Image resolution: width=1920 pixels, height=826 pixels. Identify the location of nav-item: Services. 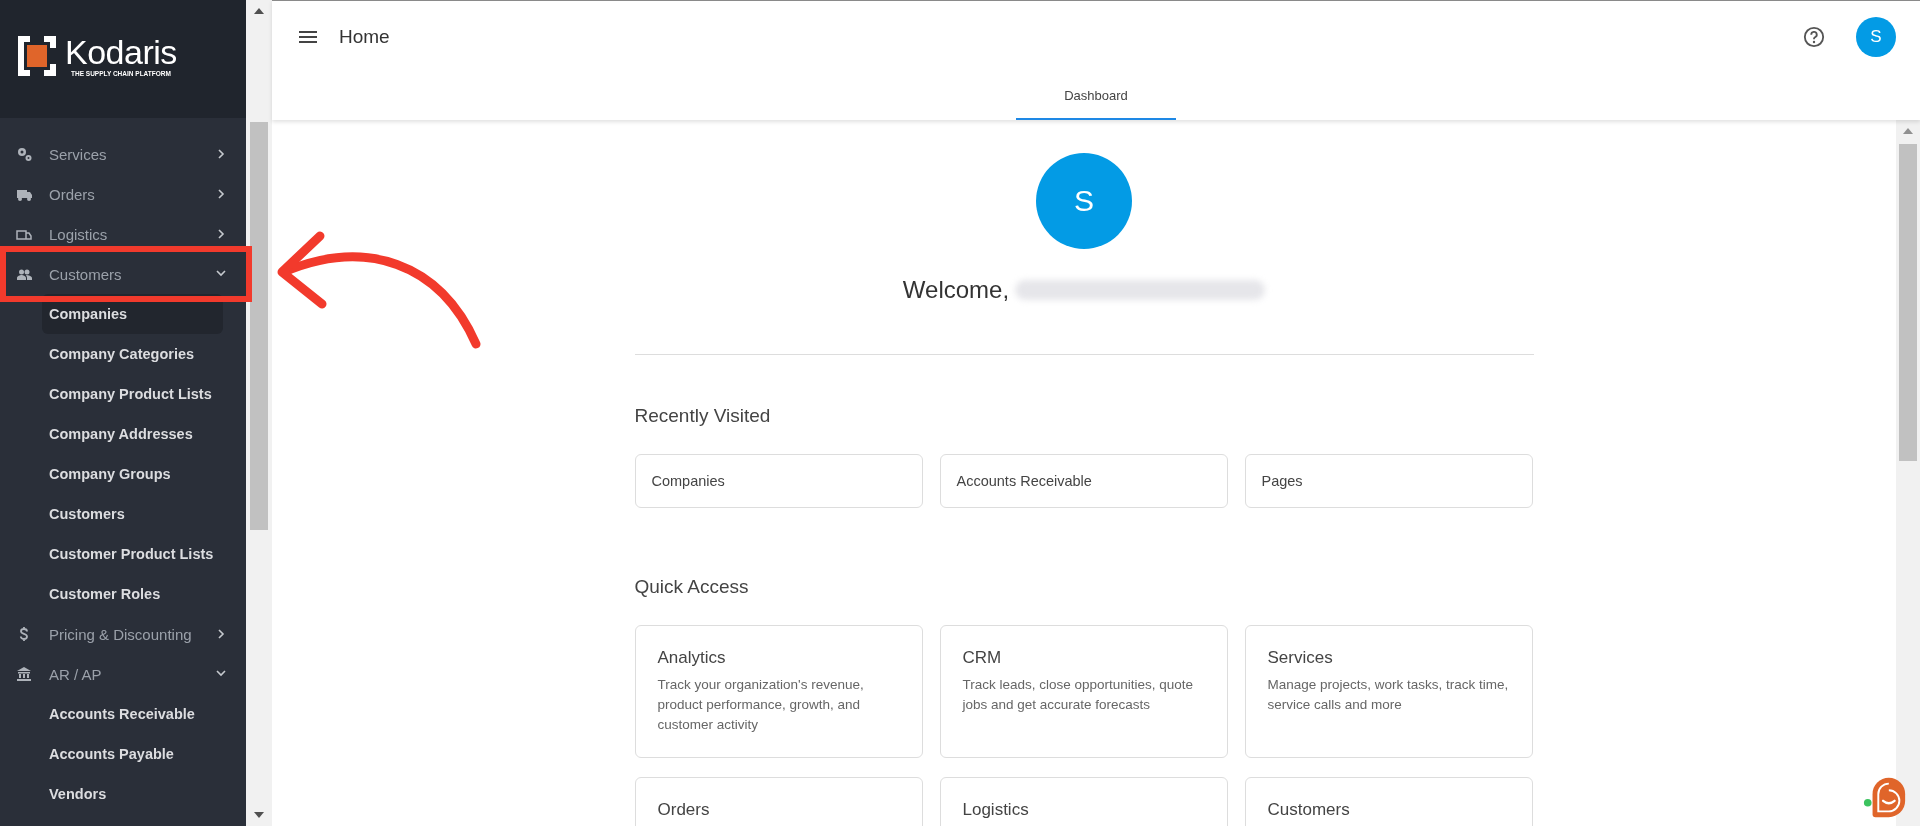
(123, 154).